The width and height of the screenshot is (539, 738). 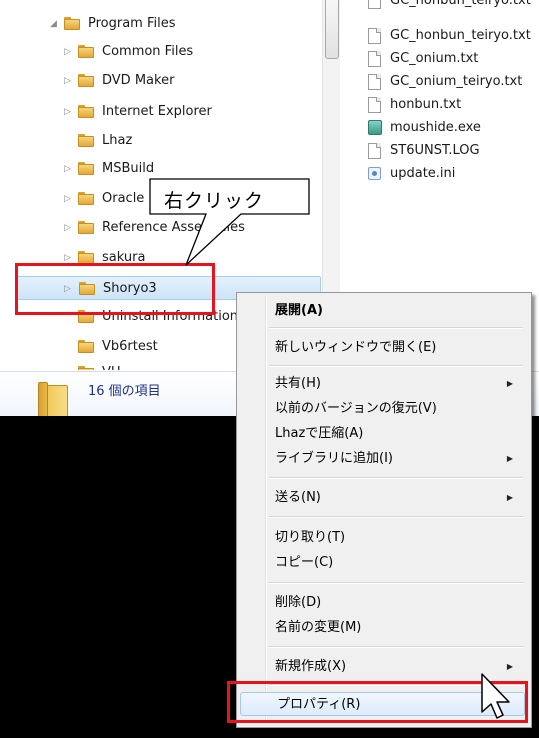 I want to click on file-label: GC_onium.txt, so click(x=434, y=58).